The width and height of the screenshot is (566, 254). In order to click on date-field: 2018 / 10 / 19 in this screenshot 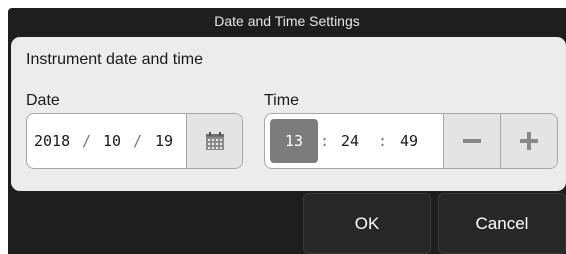, I will do `click(134, 141)`.